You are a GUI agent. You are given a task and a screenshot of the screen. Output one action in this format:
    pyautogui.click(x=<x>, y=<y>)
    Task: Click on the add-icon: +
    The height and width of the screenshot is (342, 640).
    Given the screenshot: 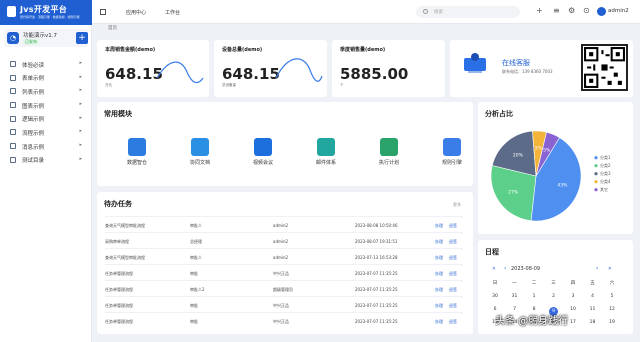 What is the action you would take?
    pyautogui.click(x=539, y=11)
    